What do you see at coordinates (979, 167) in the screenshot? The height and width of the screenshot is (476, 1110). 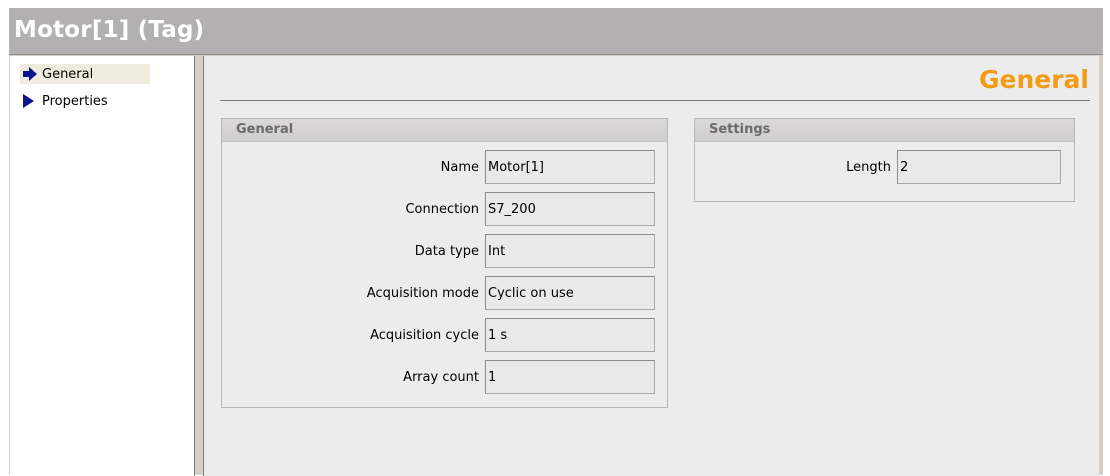 I see `length-field` at bounding box center [979, 167].